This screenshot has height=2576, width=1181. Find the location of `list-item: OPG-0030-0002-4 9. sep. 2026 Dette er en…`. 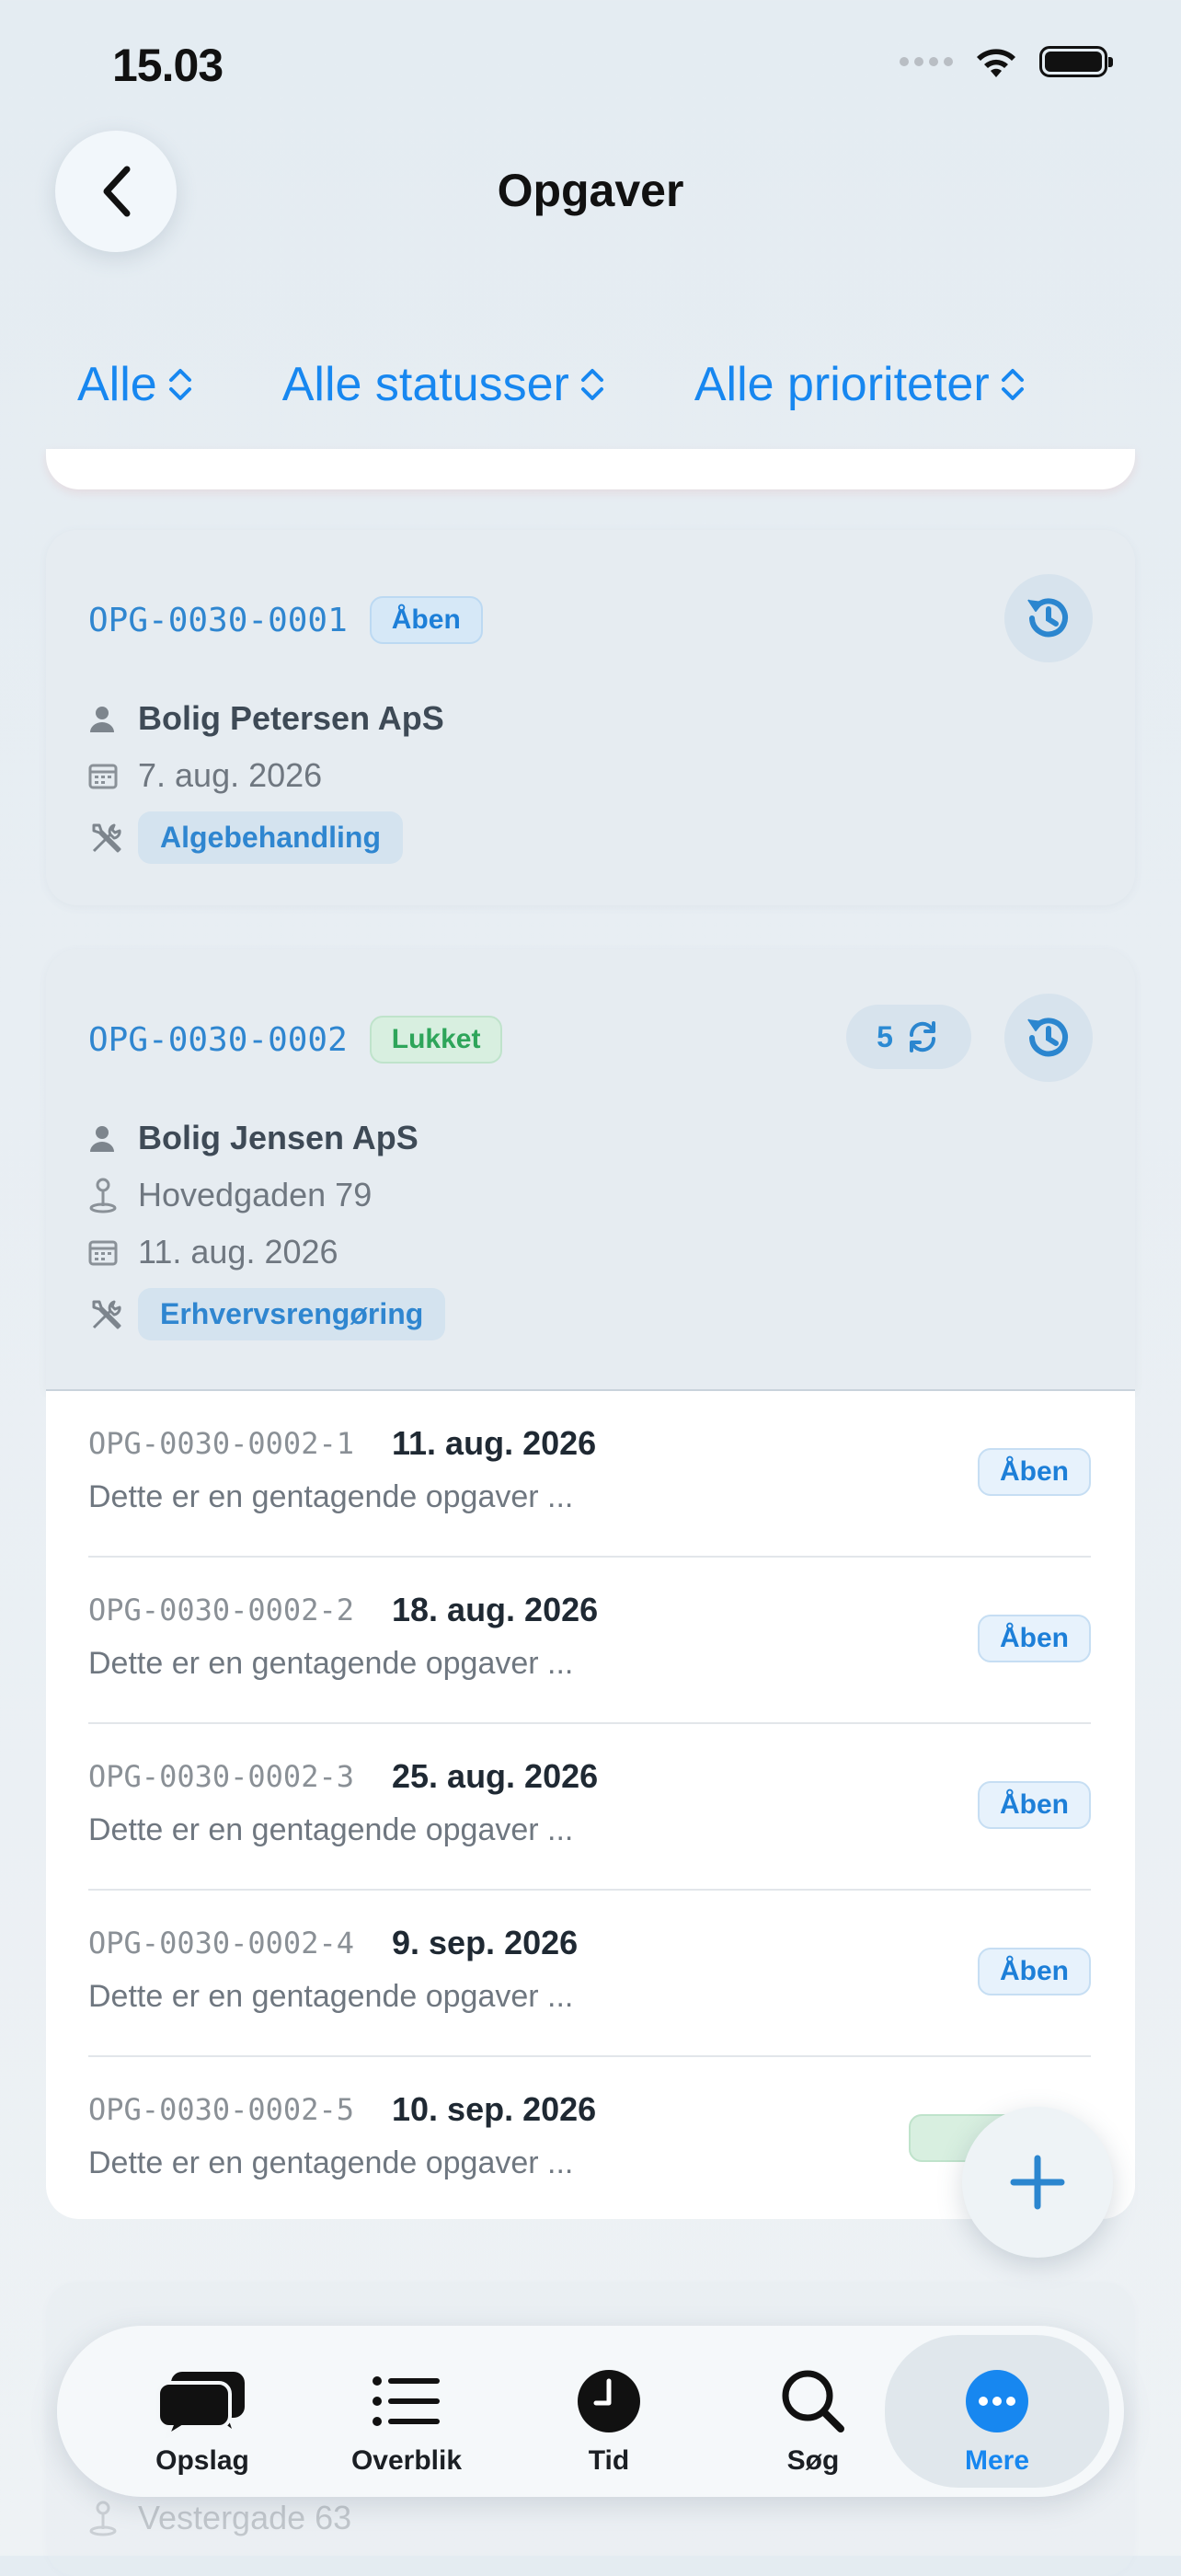

list-item: OPG-0030-0002-4 9. sep. 2026 Dette er en… is located at coordinates (589, 1974).